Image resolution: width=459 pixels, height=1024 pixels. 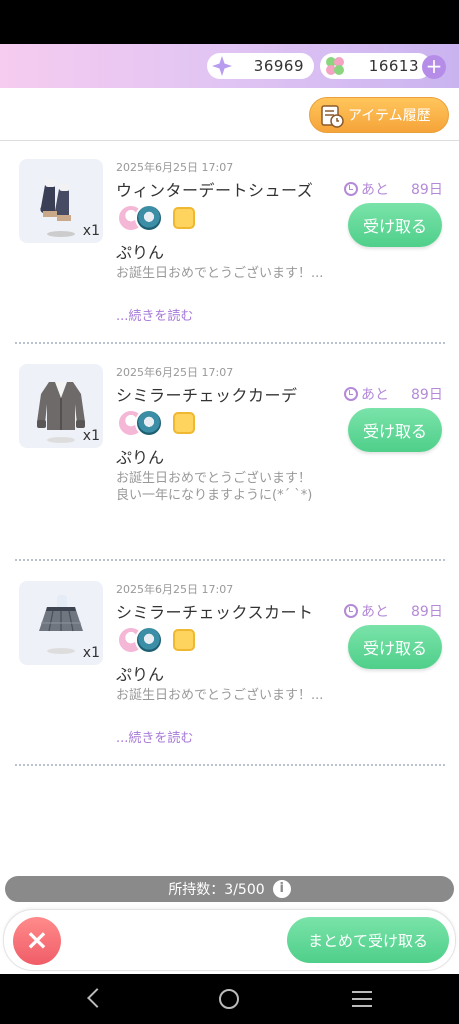 What do you see at coordinates (37, 941) in the screenshot?
I see `close-button: ×` at bounding box center [37, 941].